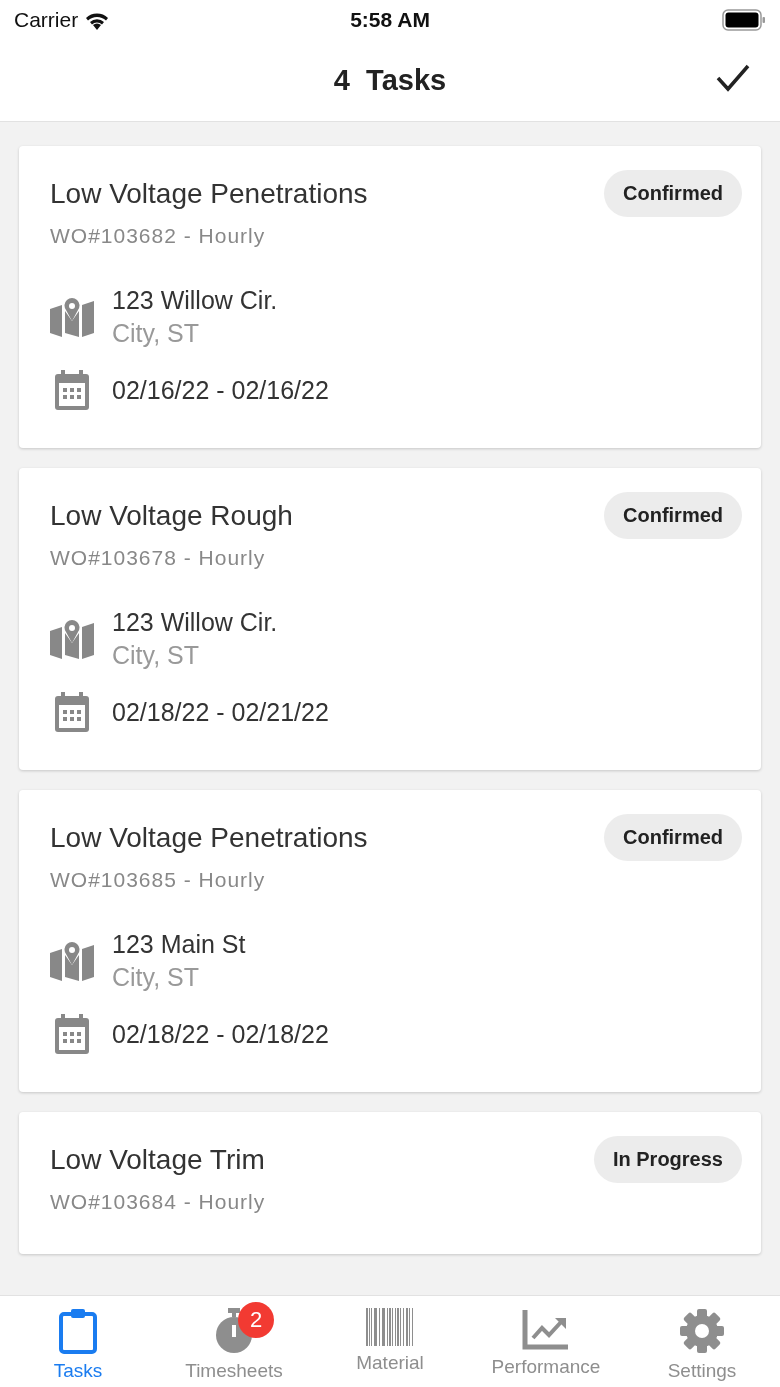  I want to click on address-street: 123 Main St, so click(179, 944).